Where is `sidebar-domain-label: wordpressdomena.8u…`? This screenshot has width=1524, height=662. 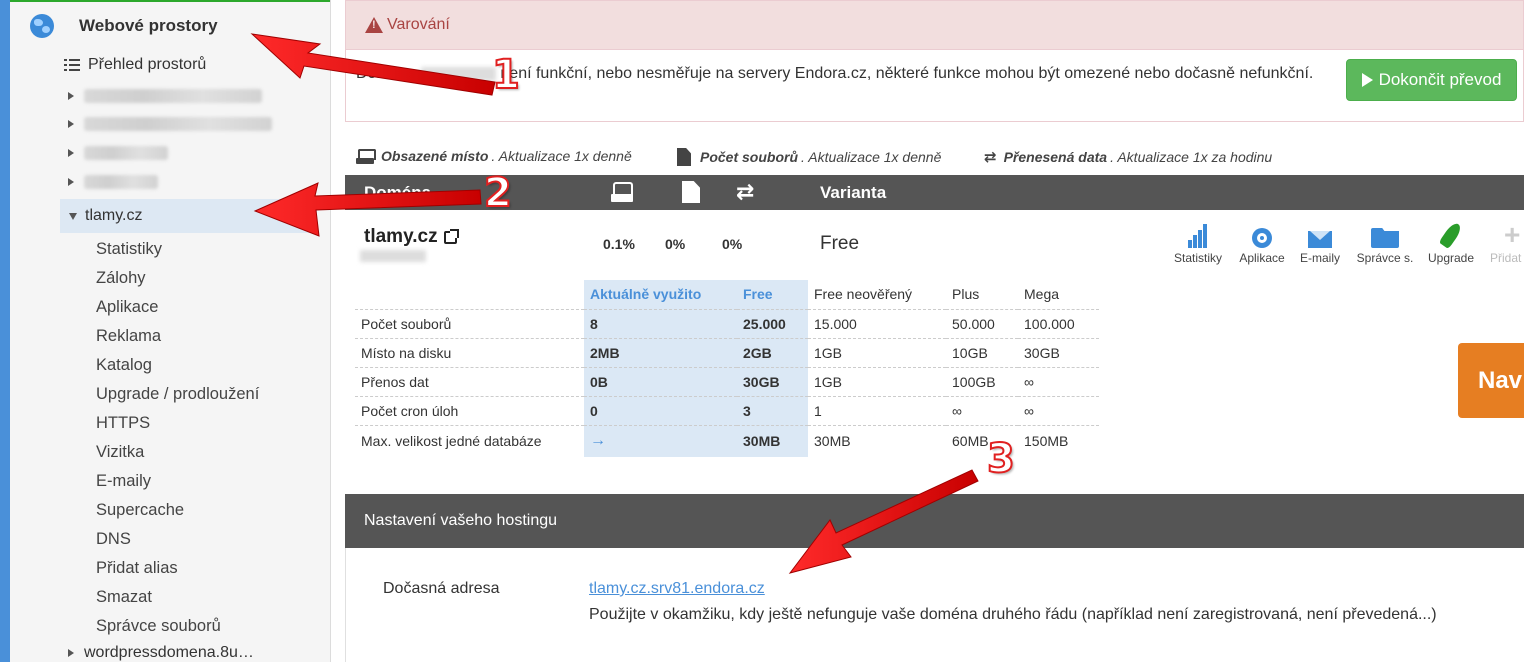
sidebar-domain-label: wordpressdomena.8u… is located at coordinates (169, 652).